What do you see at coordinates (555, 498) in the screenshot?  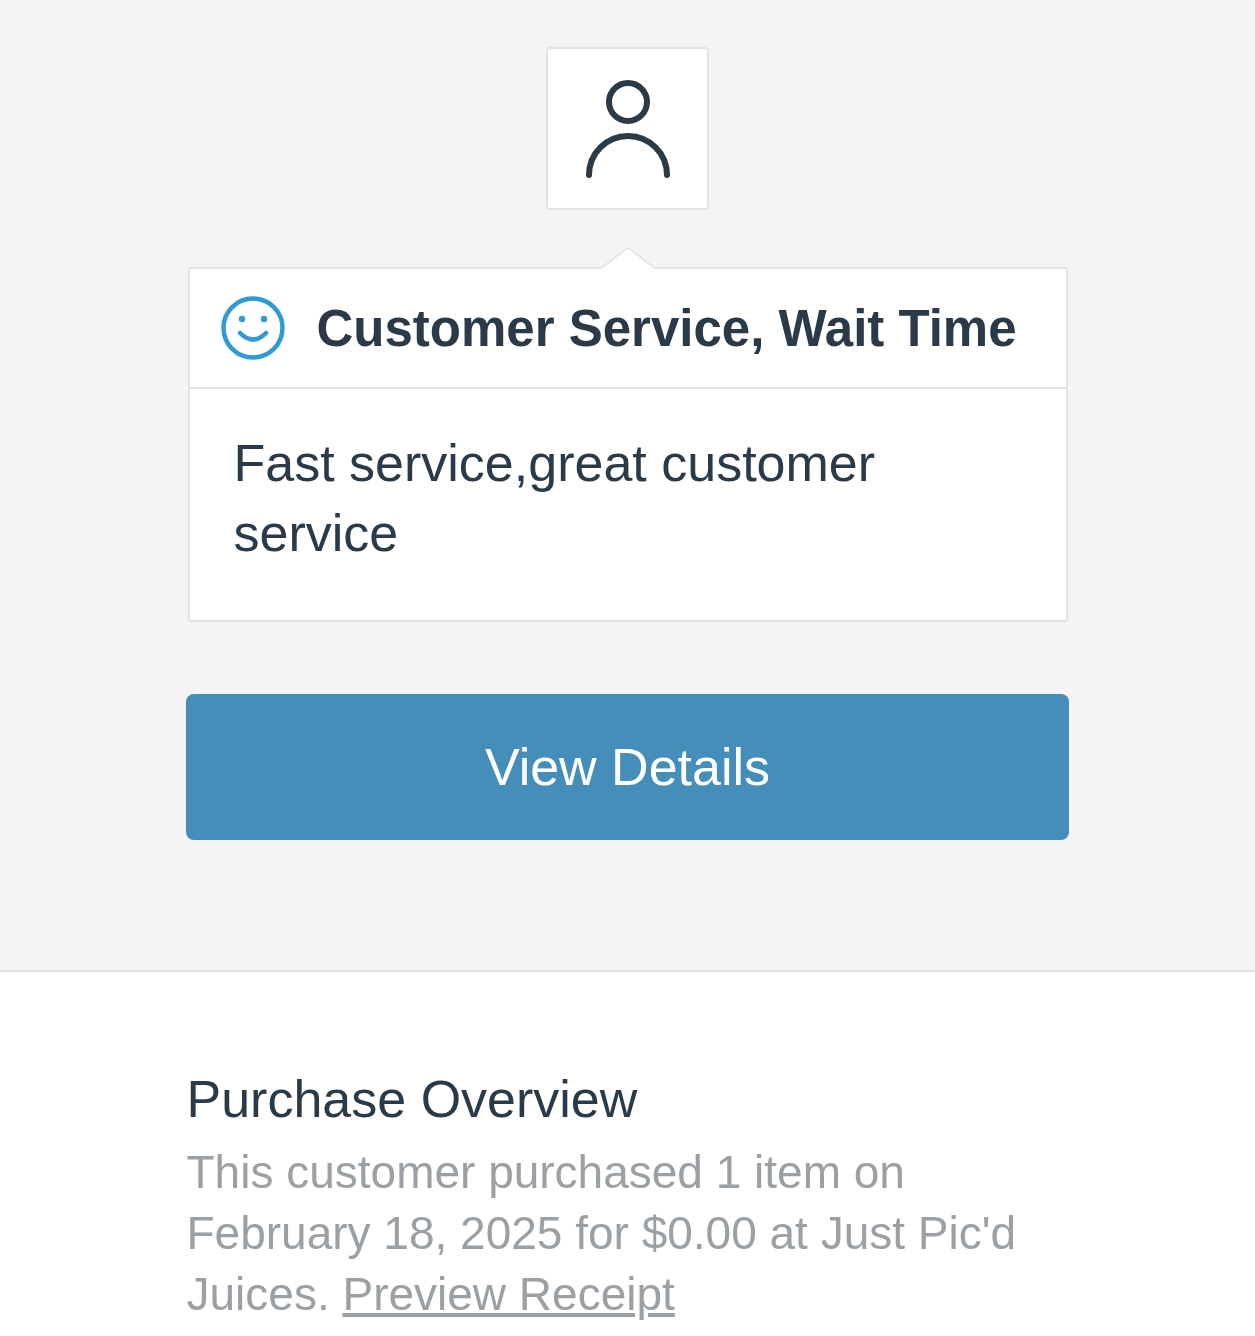 I see `feedback-comment: Fast service,great customer service` at bounding box center [555, 498].